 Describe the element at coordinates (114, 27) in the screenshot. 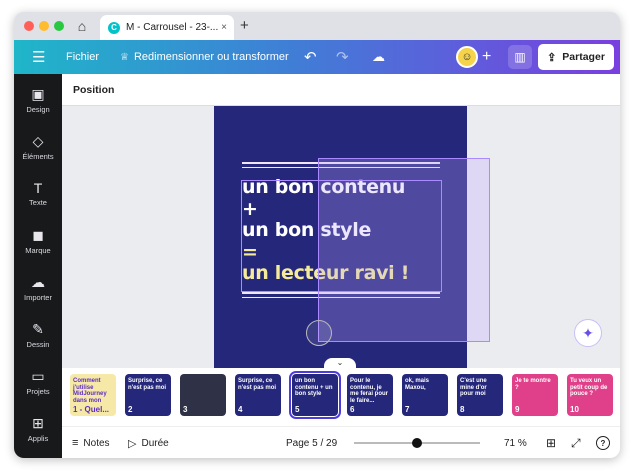

I see `canva-favicon-icon: C` at that location.